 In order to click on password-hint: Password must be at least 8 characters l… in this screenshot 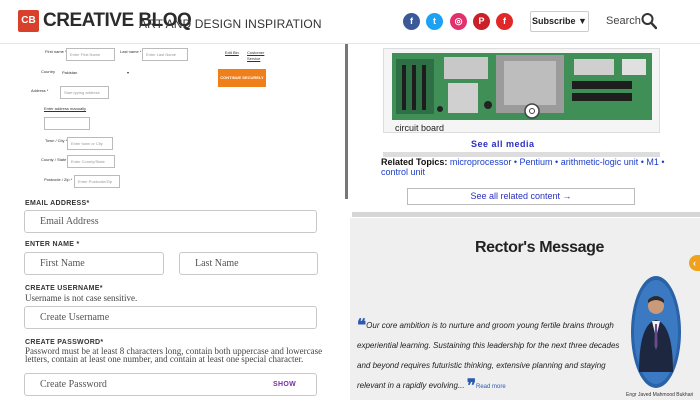, I will do `click(174, 355)`.